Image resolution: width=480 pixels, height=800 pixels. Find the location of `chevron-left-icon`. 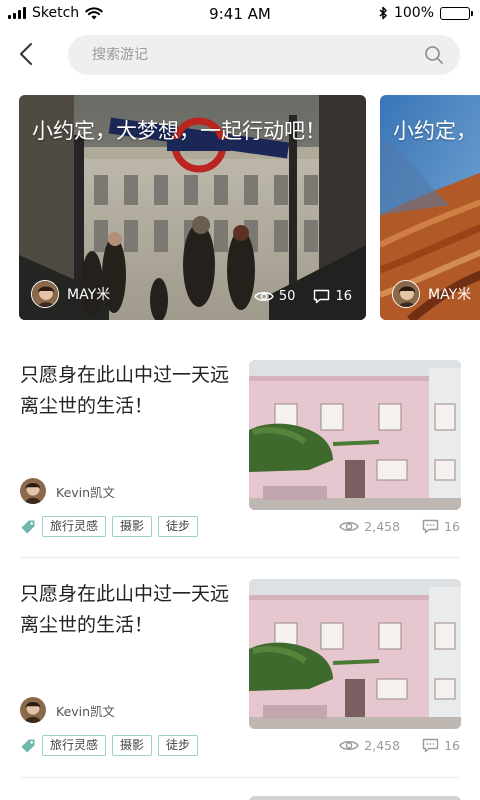

chevron-left-icon is located at coordinates (26, 54).